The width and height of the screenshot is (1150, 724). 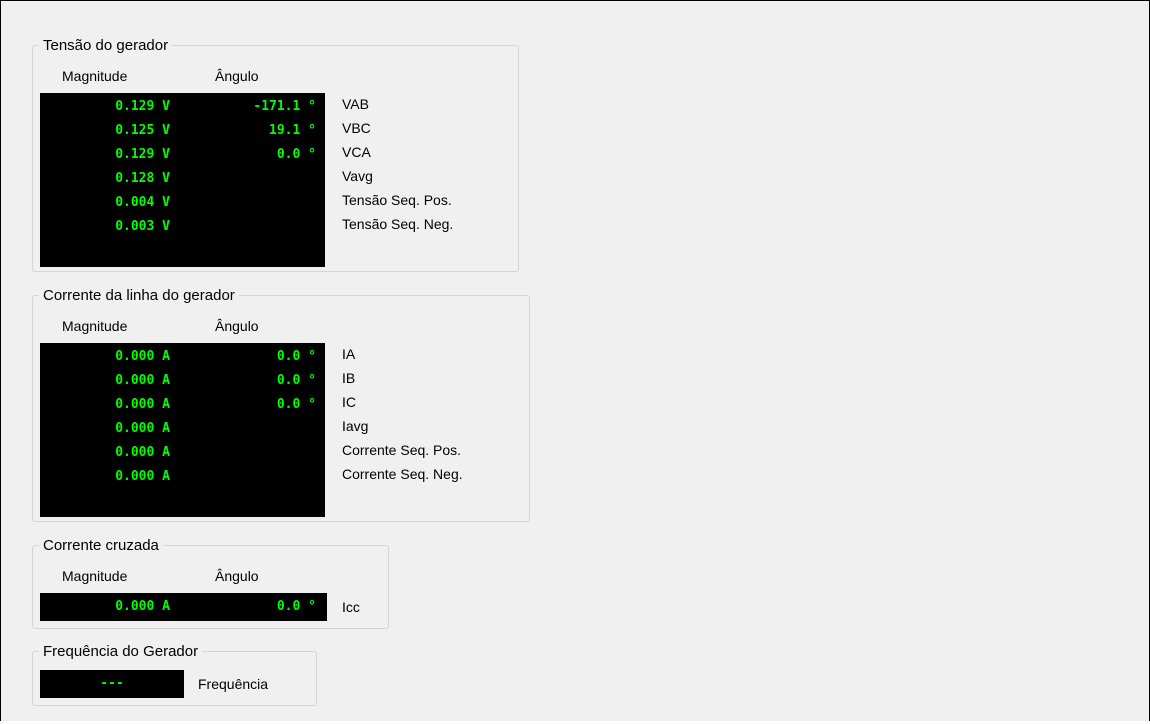 What do you see at coordinates (142, 226) in the screenshot?
I see `magnitude-value: 0.003 V` at bounding box center [142, 226].